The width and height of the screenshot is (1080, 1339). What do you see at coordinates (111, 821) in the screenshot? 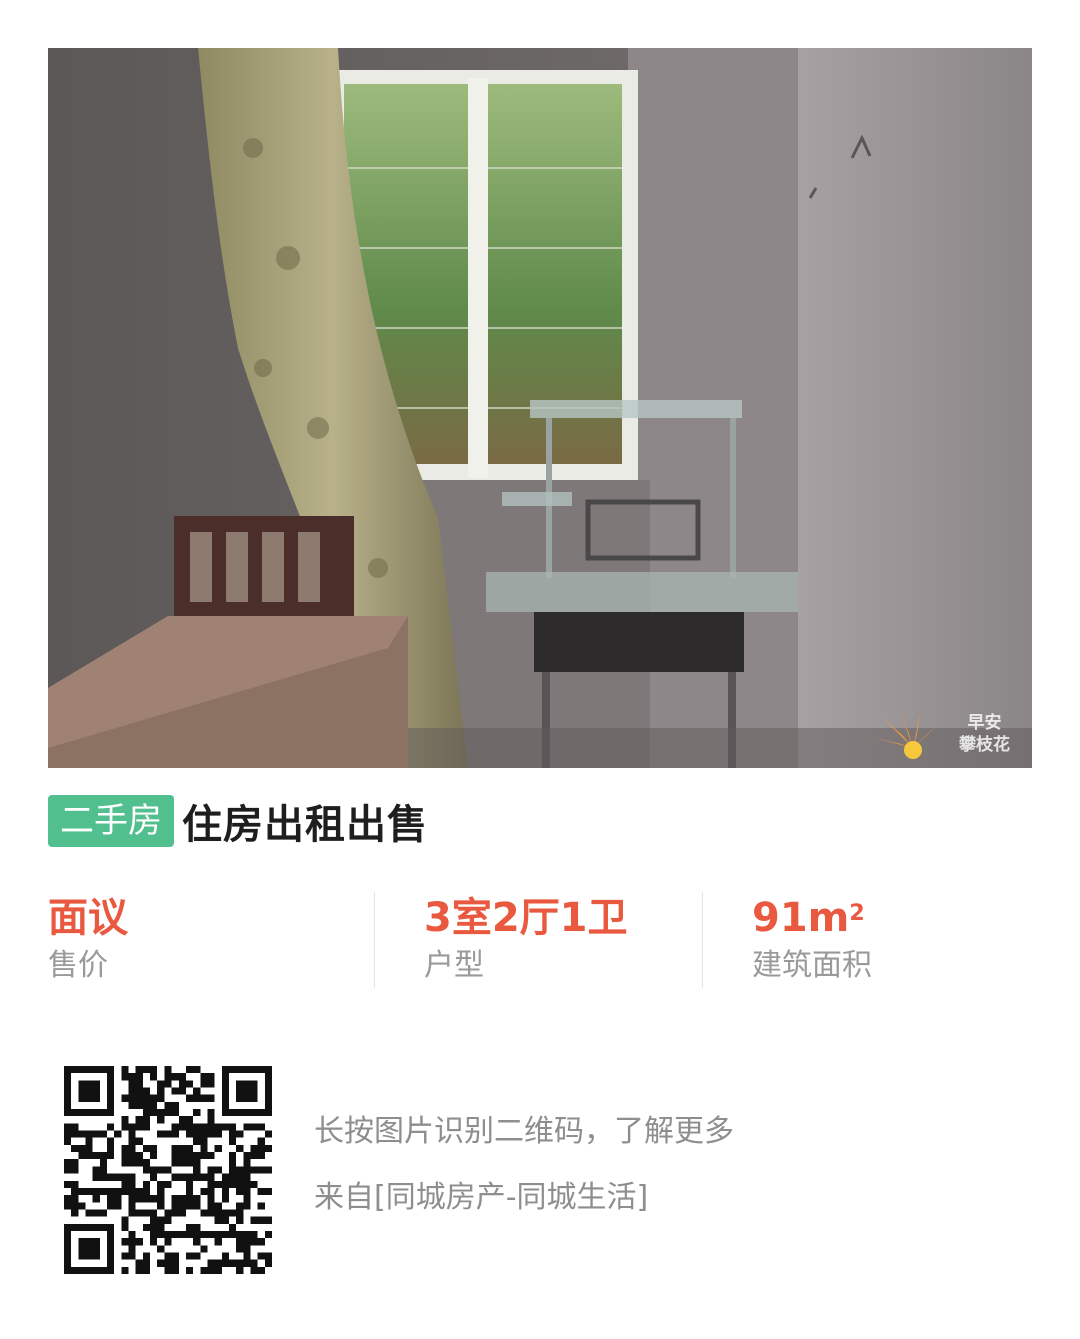
I see `category-badge: 二手房` at bounding box center [111, 821].